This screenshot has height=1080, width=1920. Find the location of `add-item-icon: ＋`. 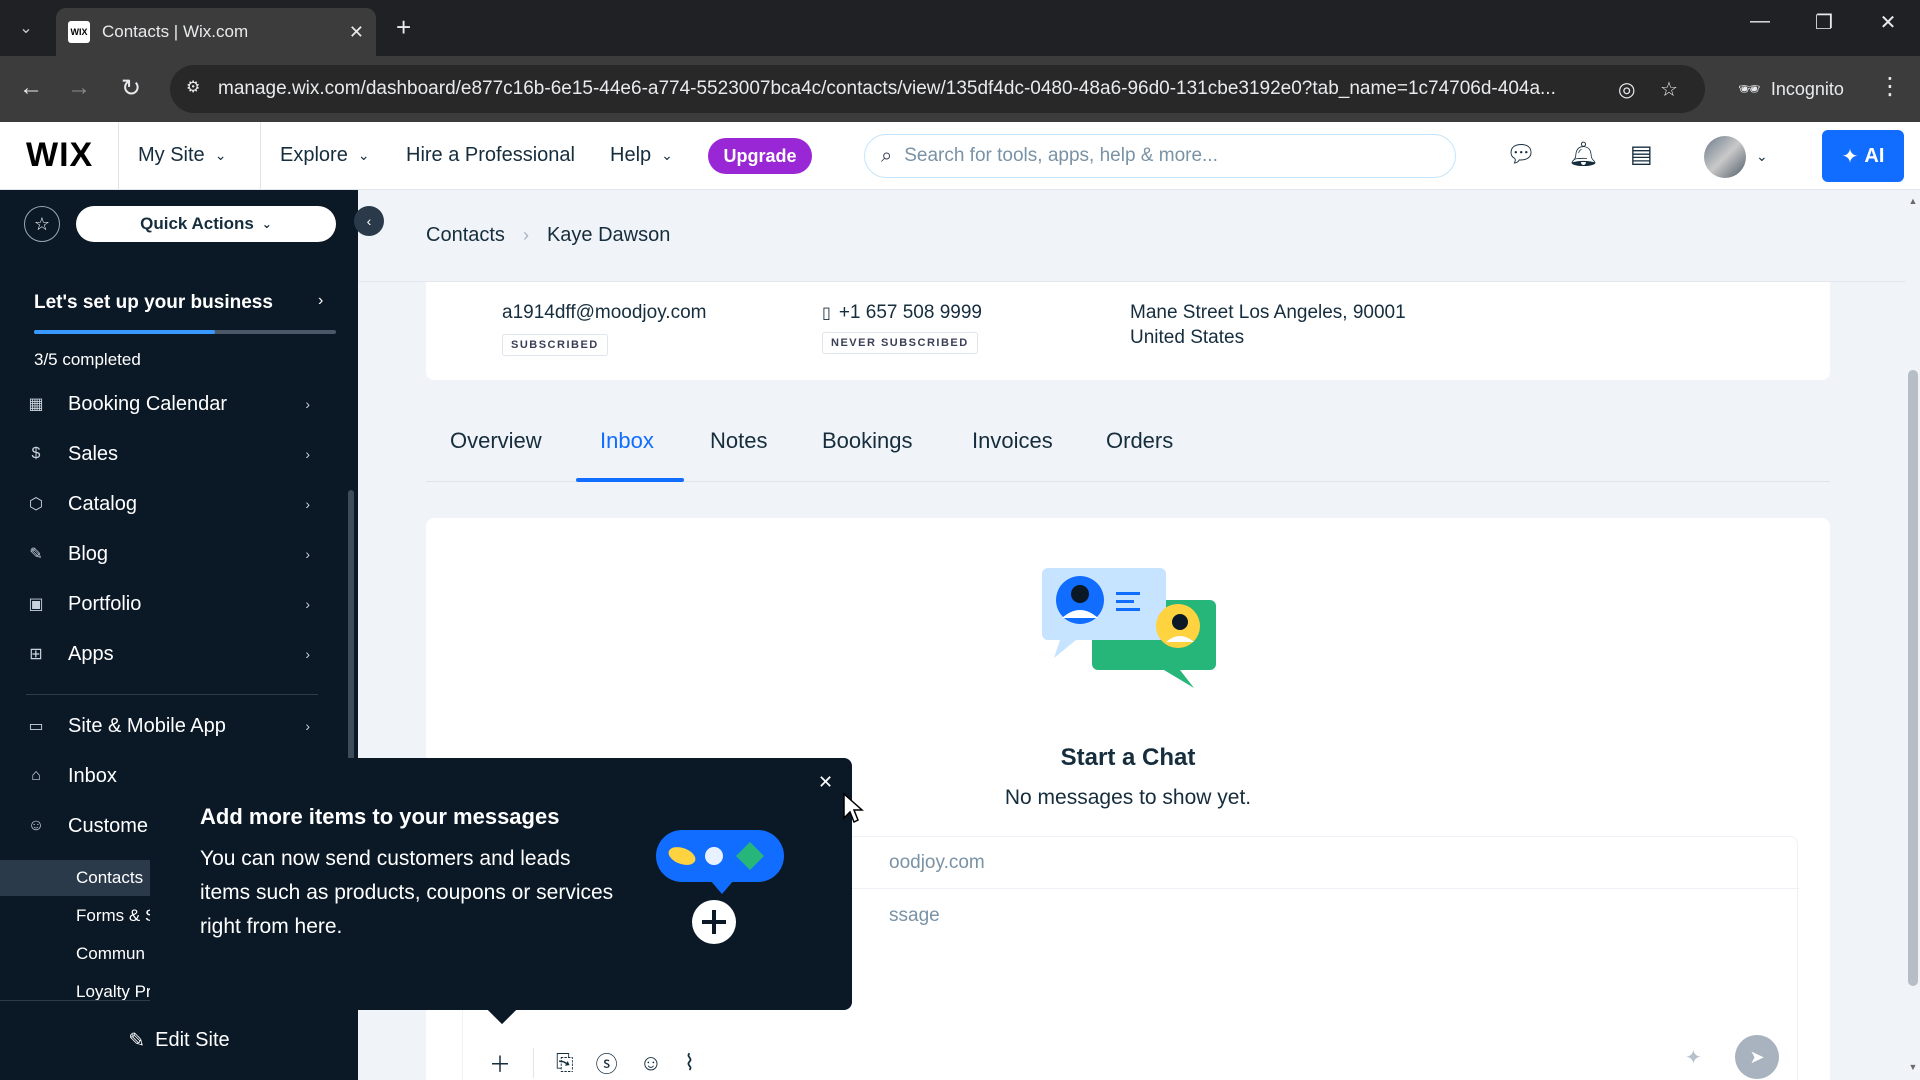

add-item-icon: ＋ is located at coordinates (500, 1063).